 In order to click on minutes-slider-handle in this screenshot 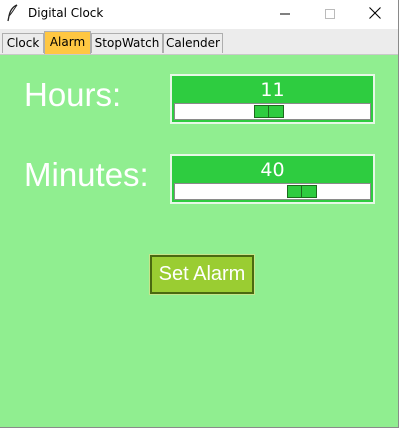, I will do `click(302, 191)`.